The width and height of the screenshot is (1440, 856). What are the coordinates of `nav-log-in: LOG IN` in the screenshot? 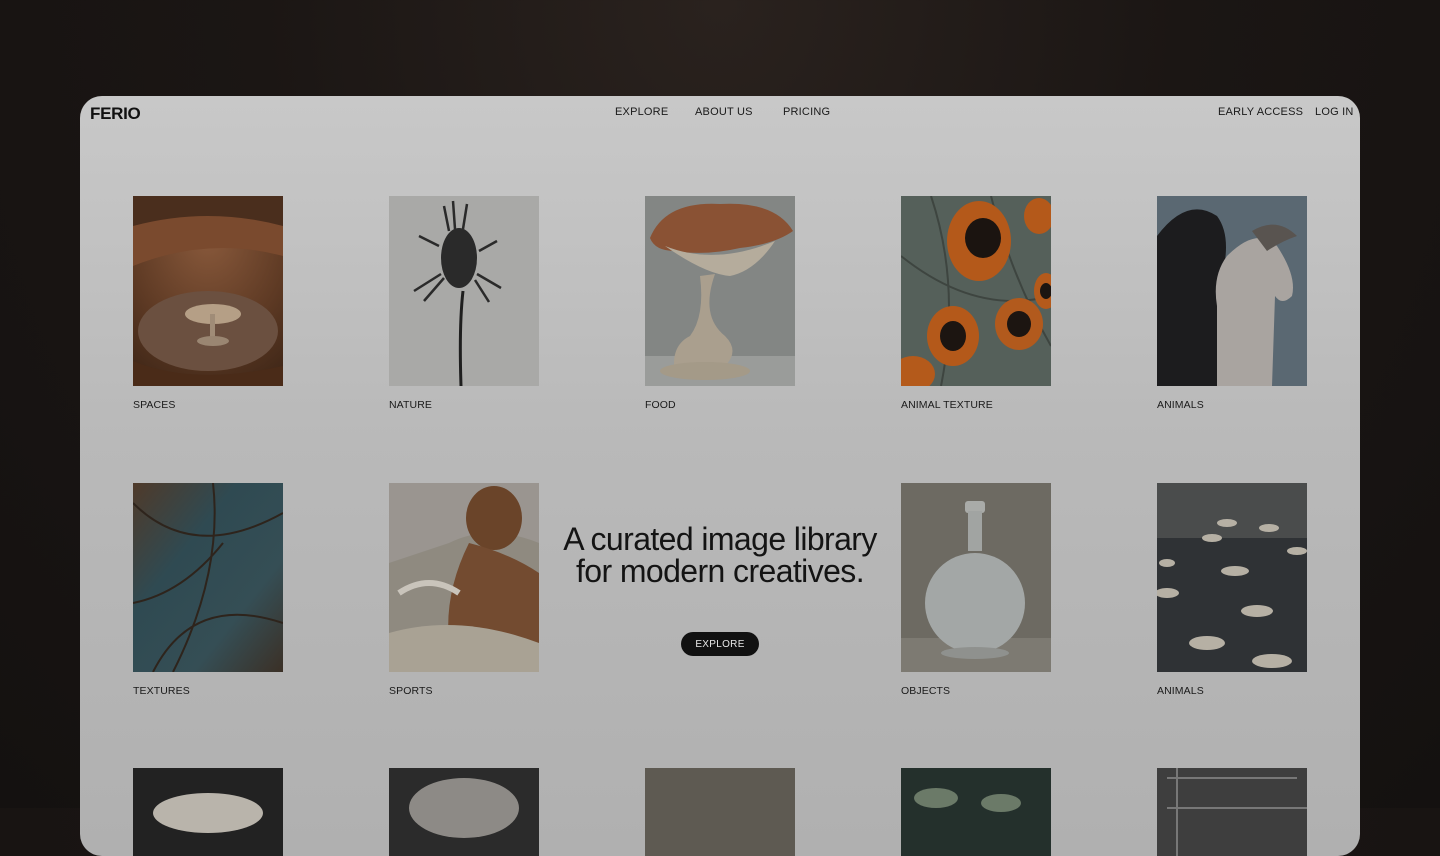 It's located at (1334, 112).